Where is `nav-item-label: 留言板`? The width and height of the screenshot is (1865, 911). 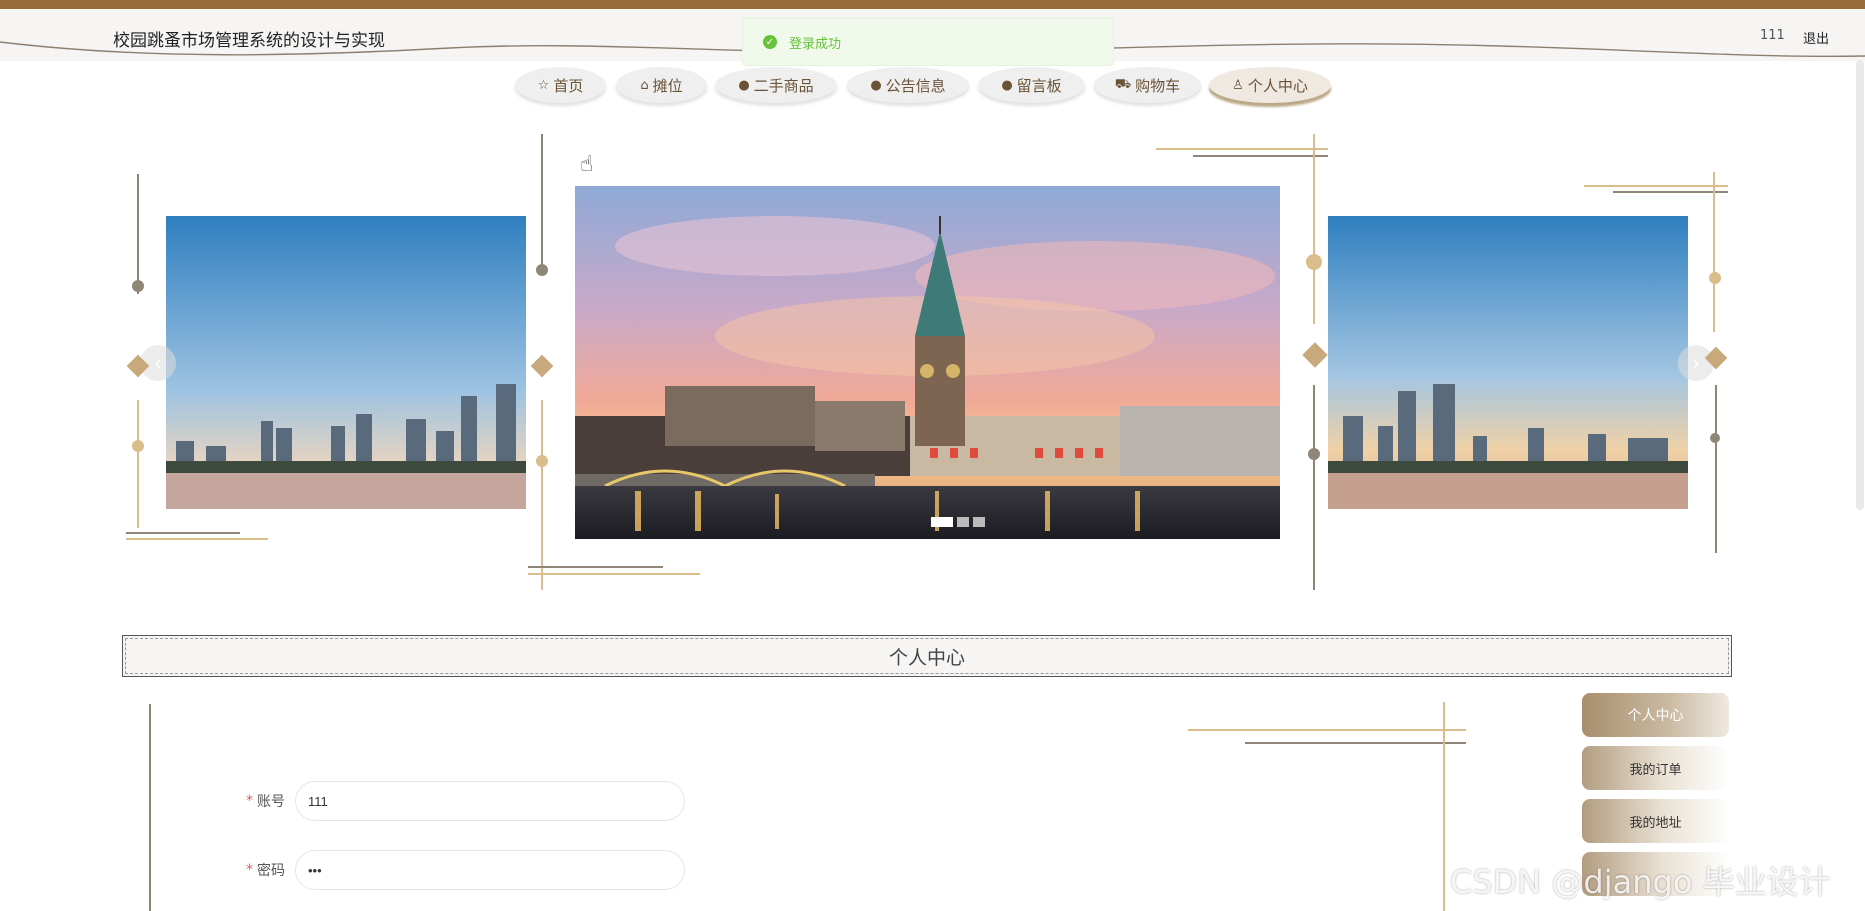 nav-item-label: 留言板 is located at coordinates (1039, 85).